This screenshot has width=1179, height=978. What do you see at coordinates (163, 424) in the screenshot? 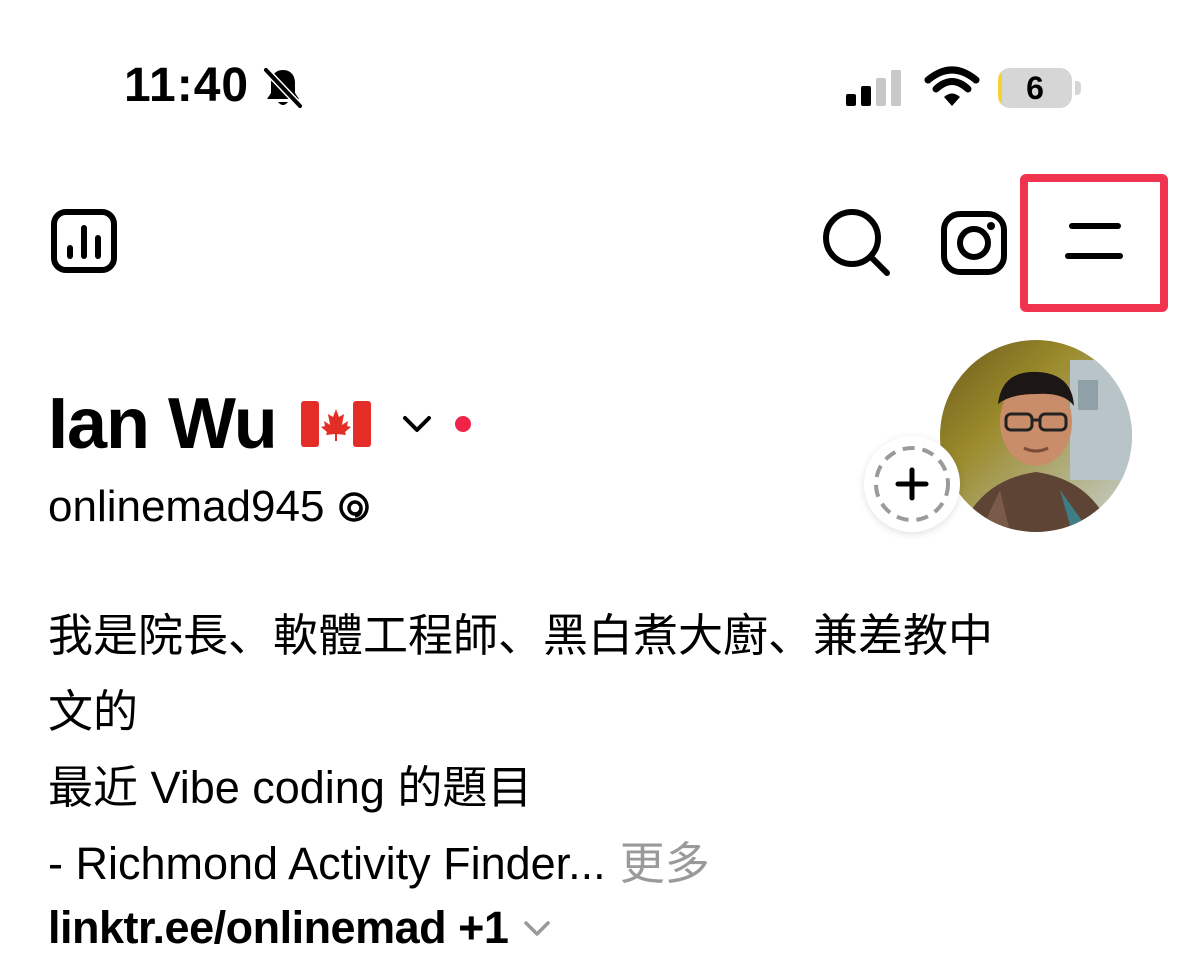
I see `profile-name: Ian Wu` at bounding box center [163, 424].